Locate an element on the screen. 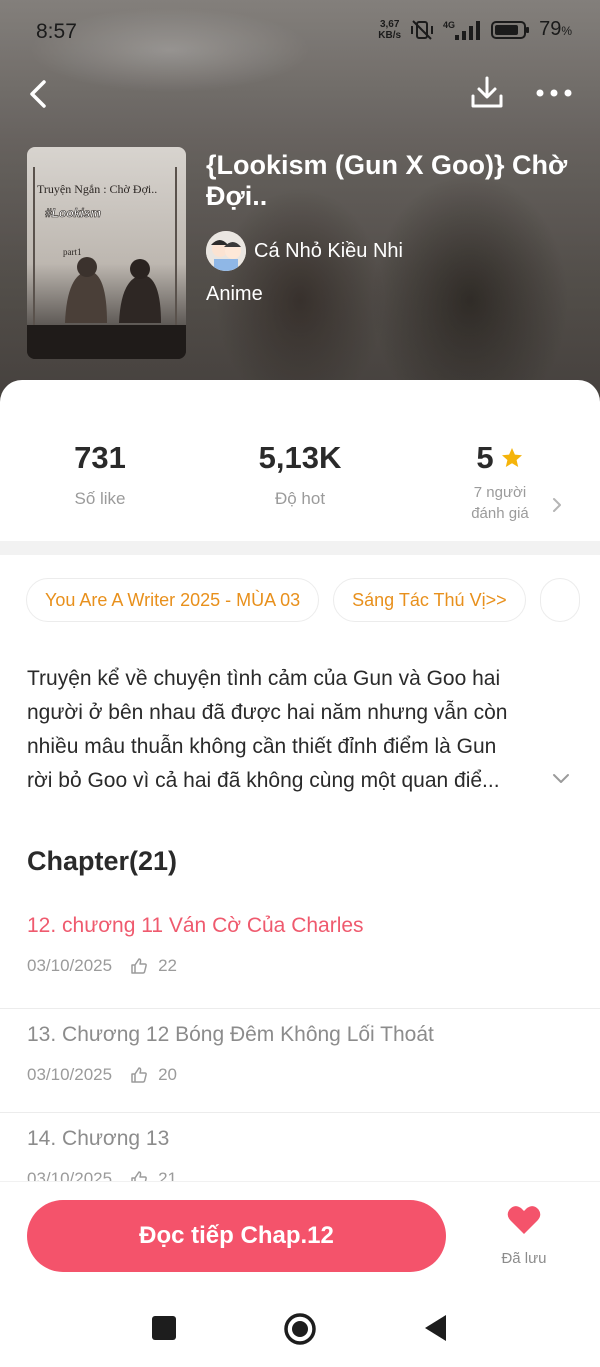  book-category: Anime is located at coordinates (234, 294).